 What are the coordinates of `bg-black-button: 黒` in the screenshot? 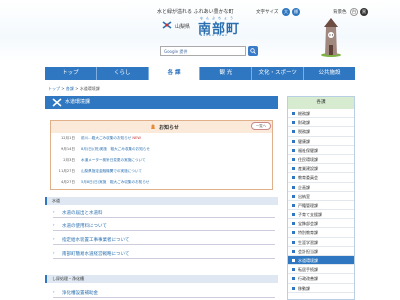 It's located at (364, 12).